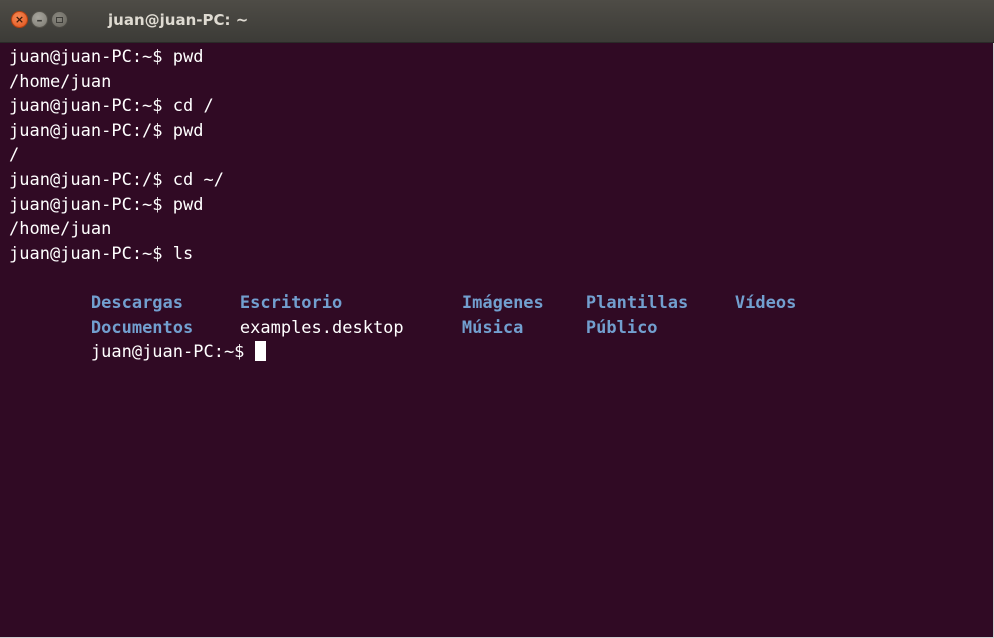  I want to click on directory-entry: Plantillas, so click(637, 302).